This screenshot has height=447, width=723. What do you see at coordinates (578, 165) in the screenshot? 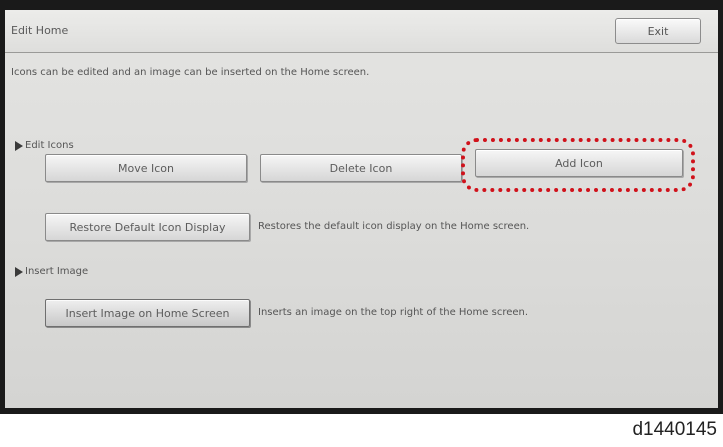
I see `add-icon-highlight-callout` at bounding box center [578, 165].